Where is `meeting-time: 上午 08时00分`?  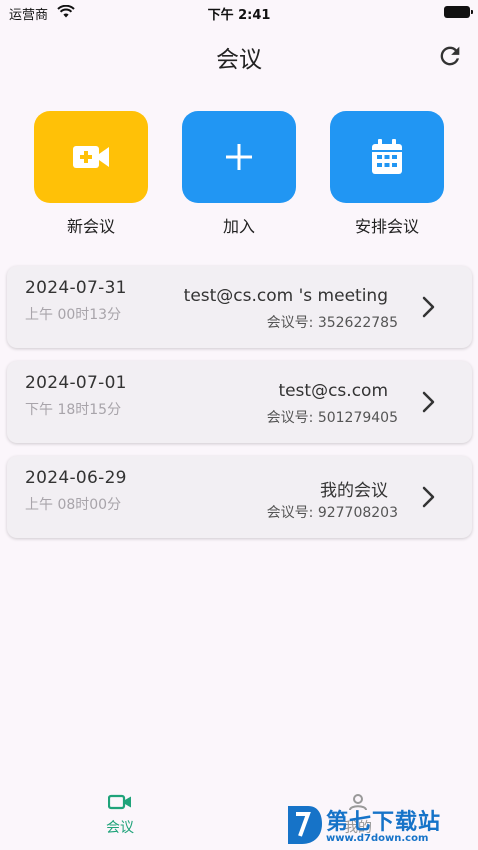
meeting-time: 上午 08时00分 is located at coordinates (73, 505).